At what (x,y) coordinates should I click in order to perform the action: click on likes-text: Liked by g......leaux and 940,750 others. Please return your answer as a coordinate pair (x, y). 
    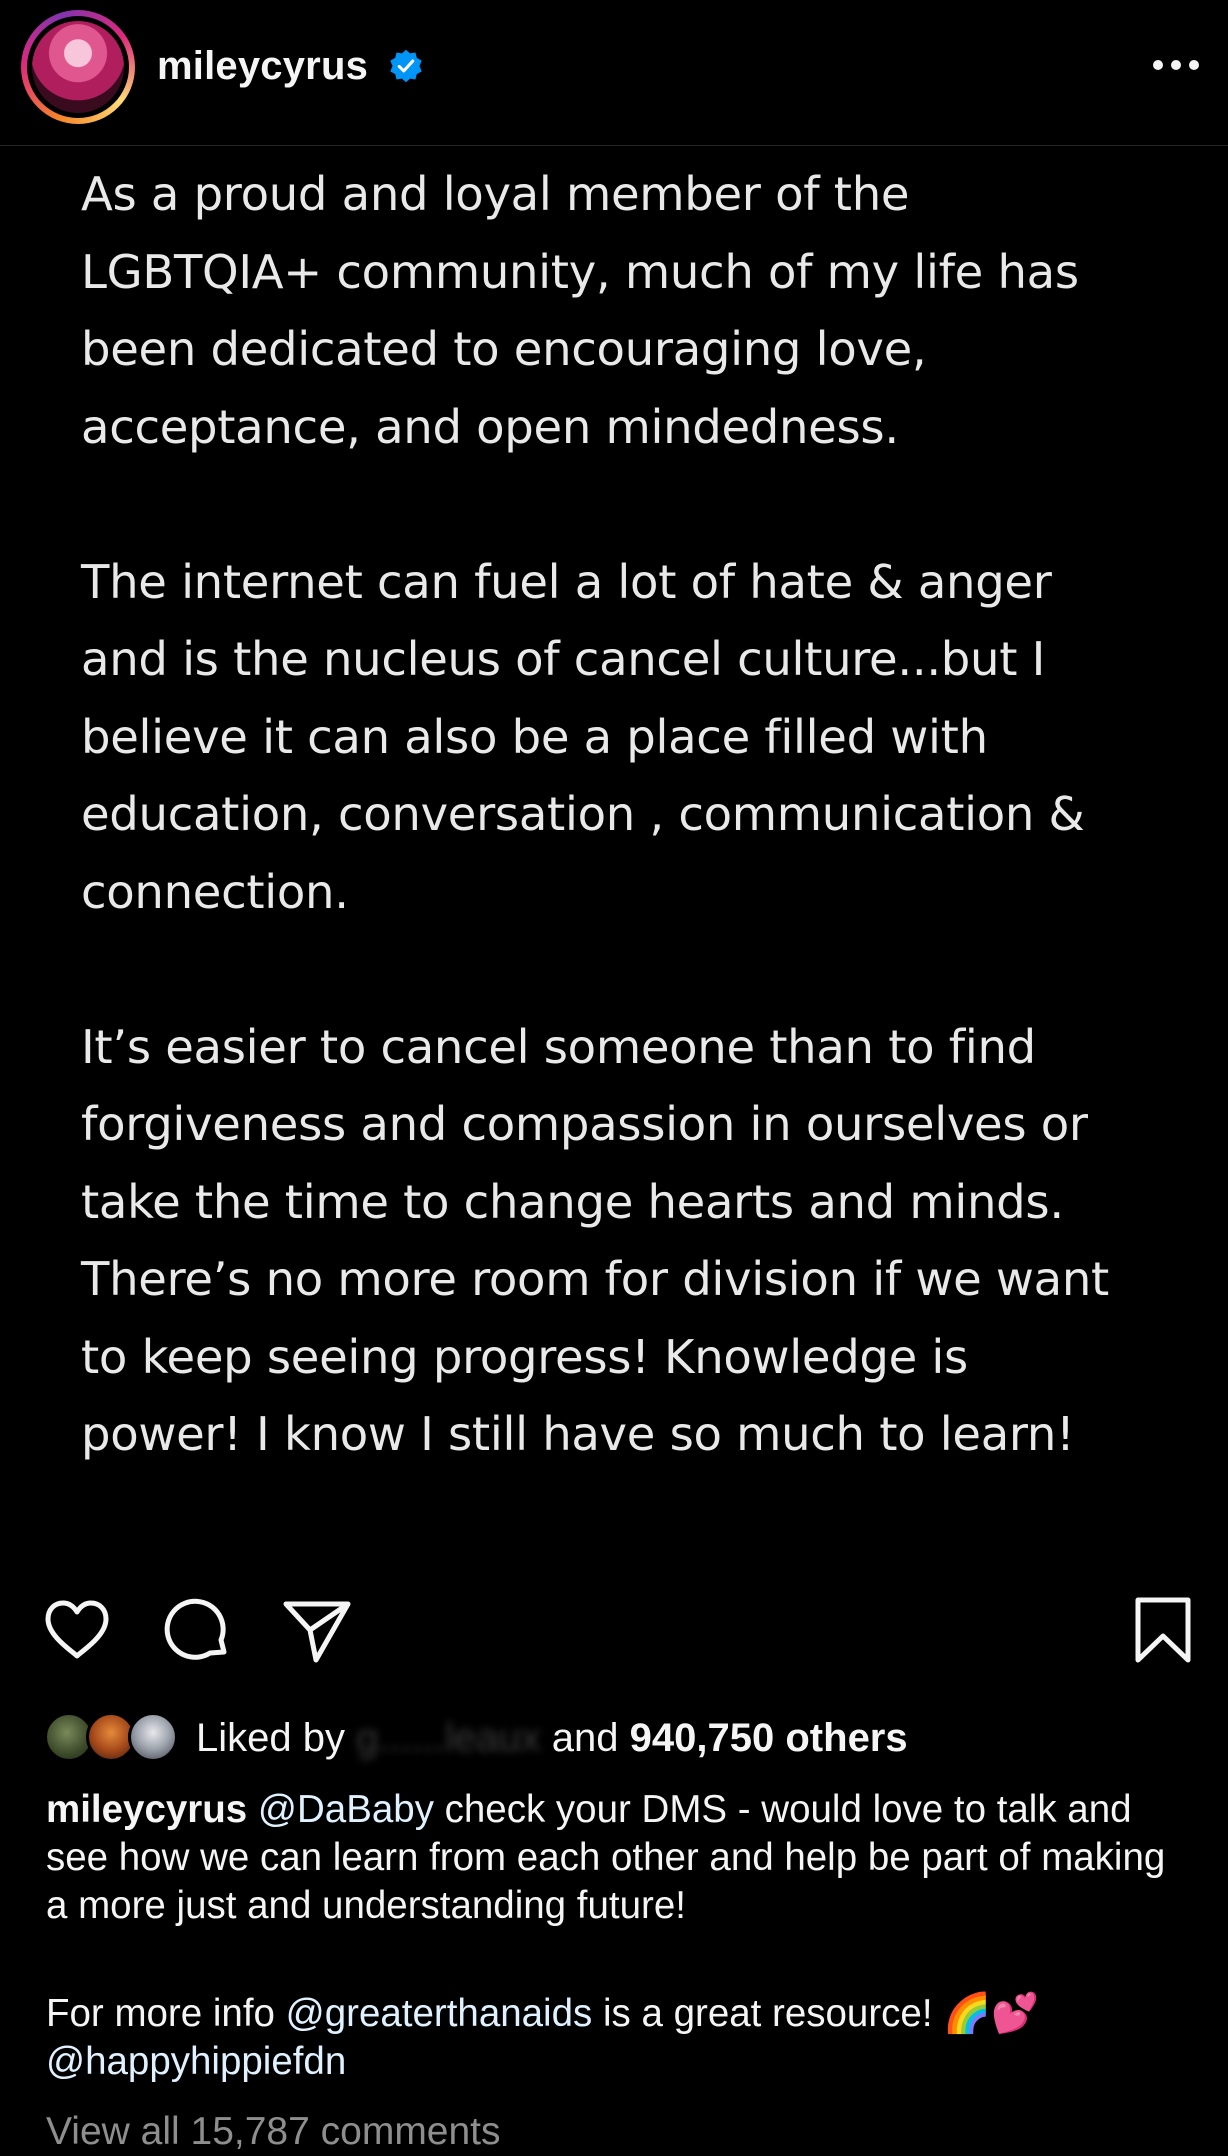
    Looking at the image, I should click on (552, 1738).